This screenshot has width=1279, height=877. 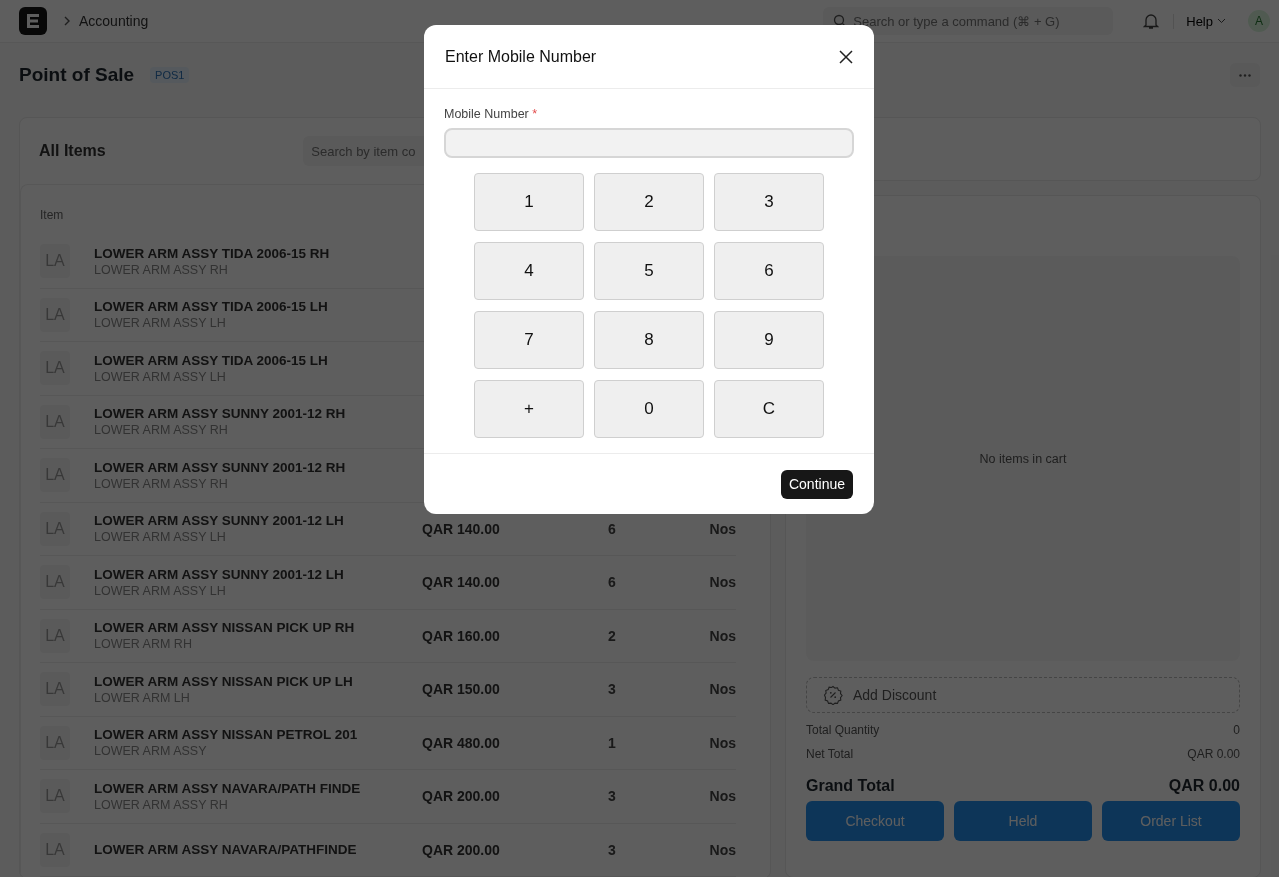 I want to click on grand-total-value: QAR 0.00, so click(x=1204, y=786).